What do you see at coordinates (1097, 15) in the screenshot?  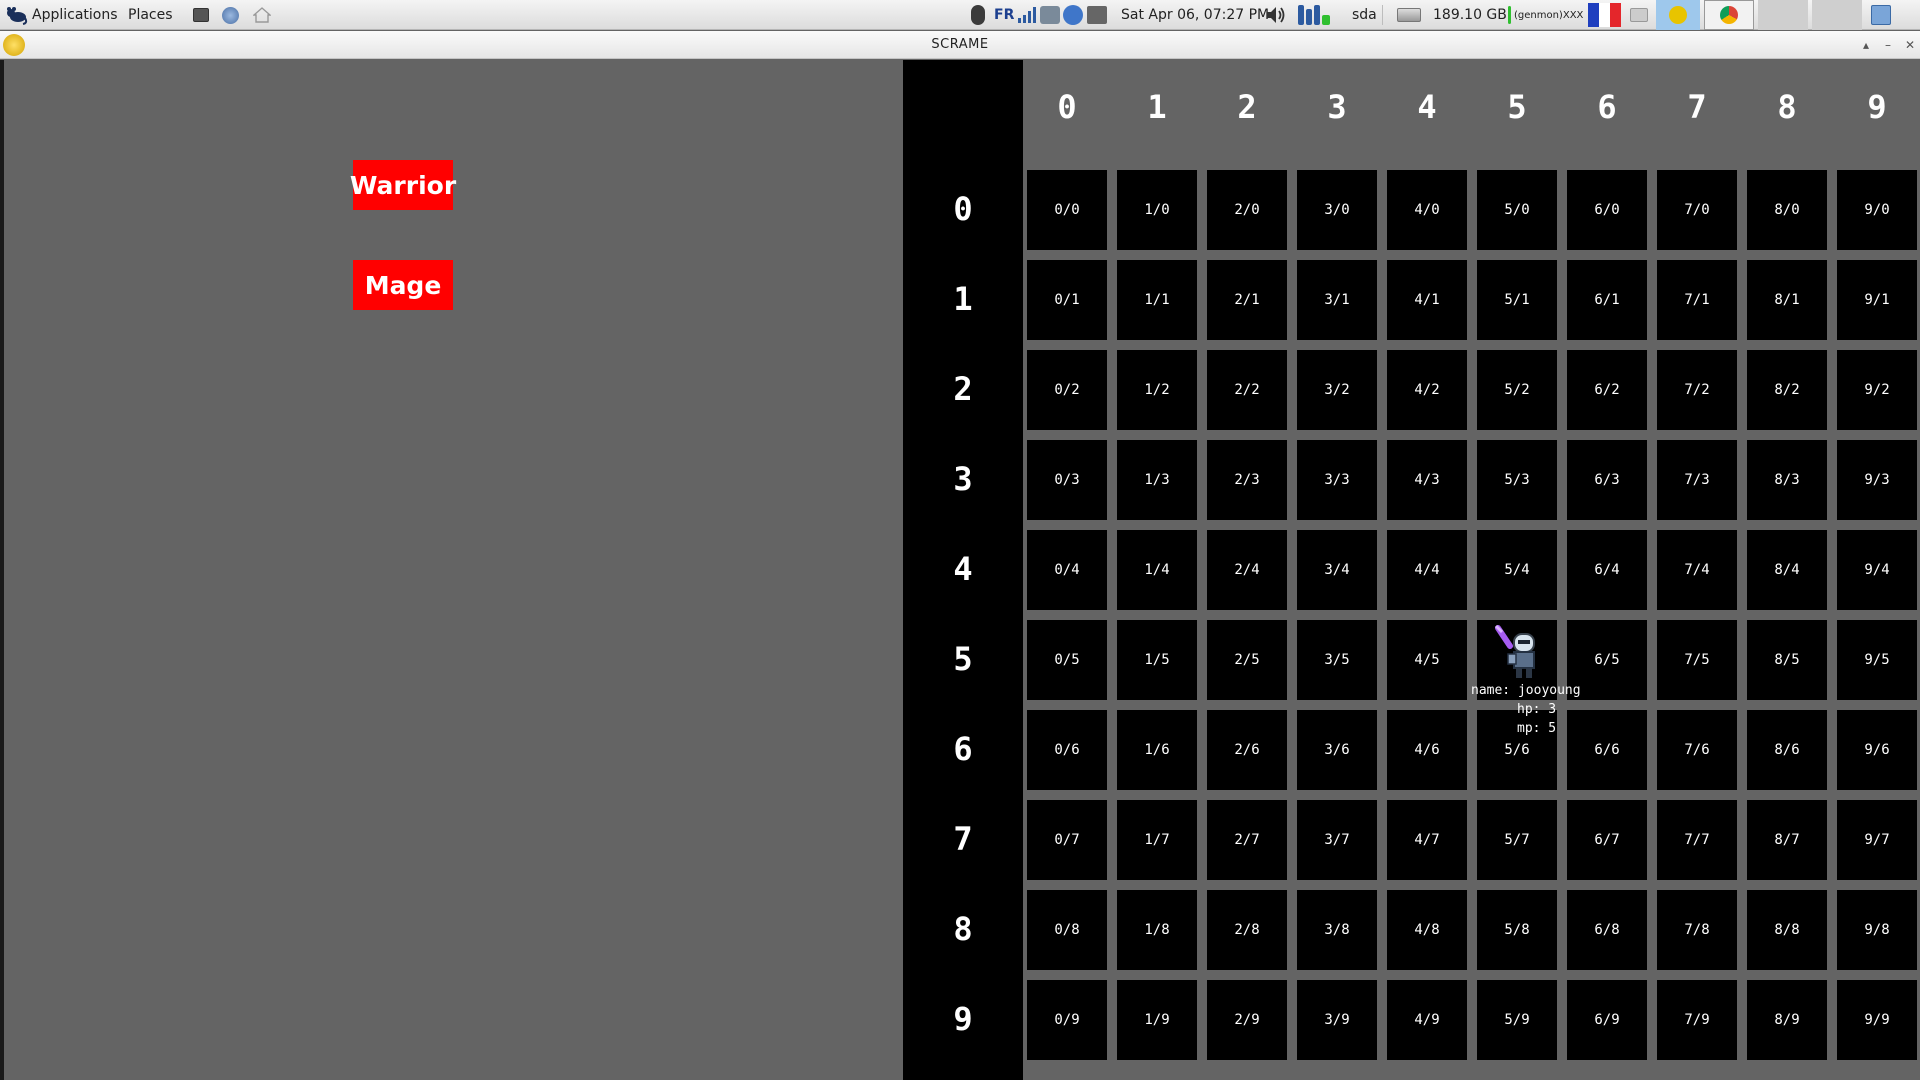 I see `power-manager-icon` at bounding box center [1097, 15].